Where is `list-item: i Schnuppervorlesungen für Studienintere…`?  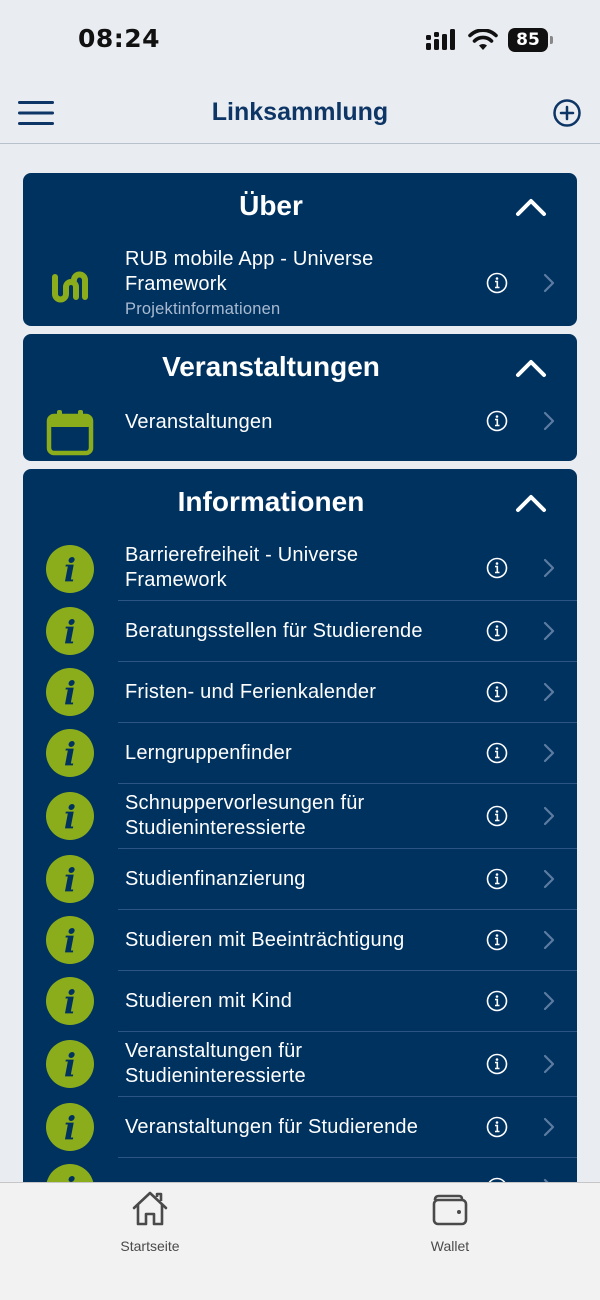
list-item: i Schnuppervorlesungen für Studienintere… is located at coordinates (300, 816).